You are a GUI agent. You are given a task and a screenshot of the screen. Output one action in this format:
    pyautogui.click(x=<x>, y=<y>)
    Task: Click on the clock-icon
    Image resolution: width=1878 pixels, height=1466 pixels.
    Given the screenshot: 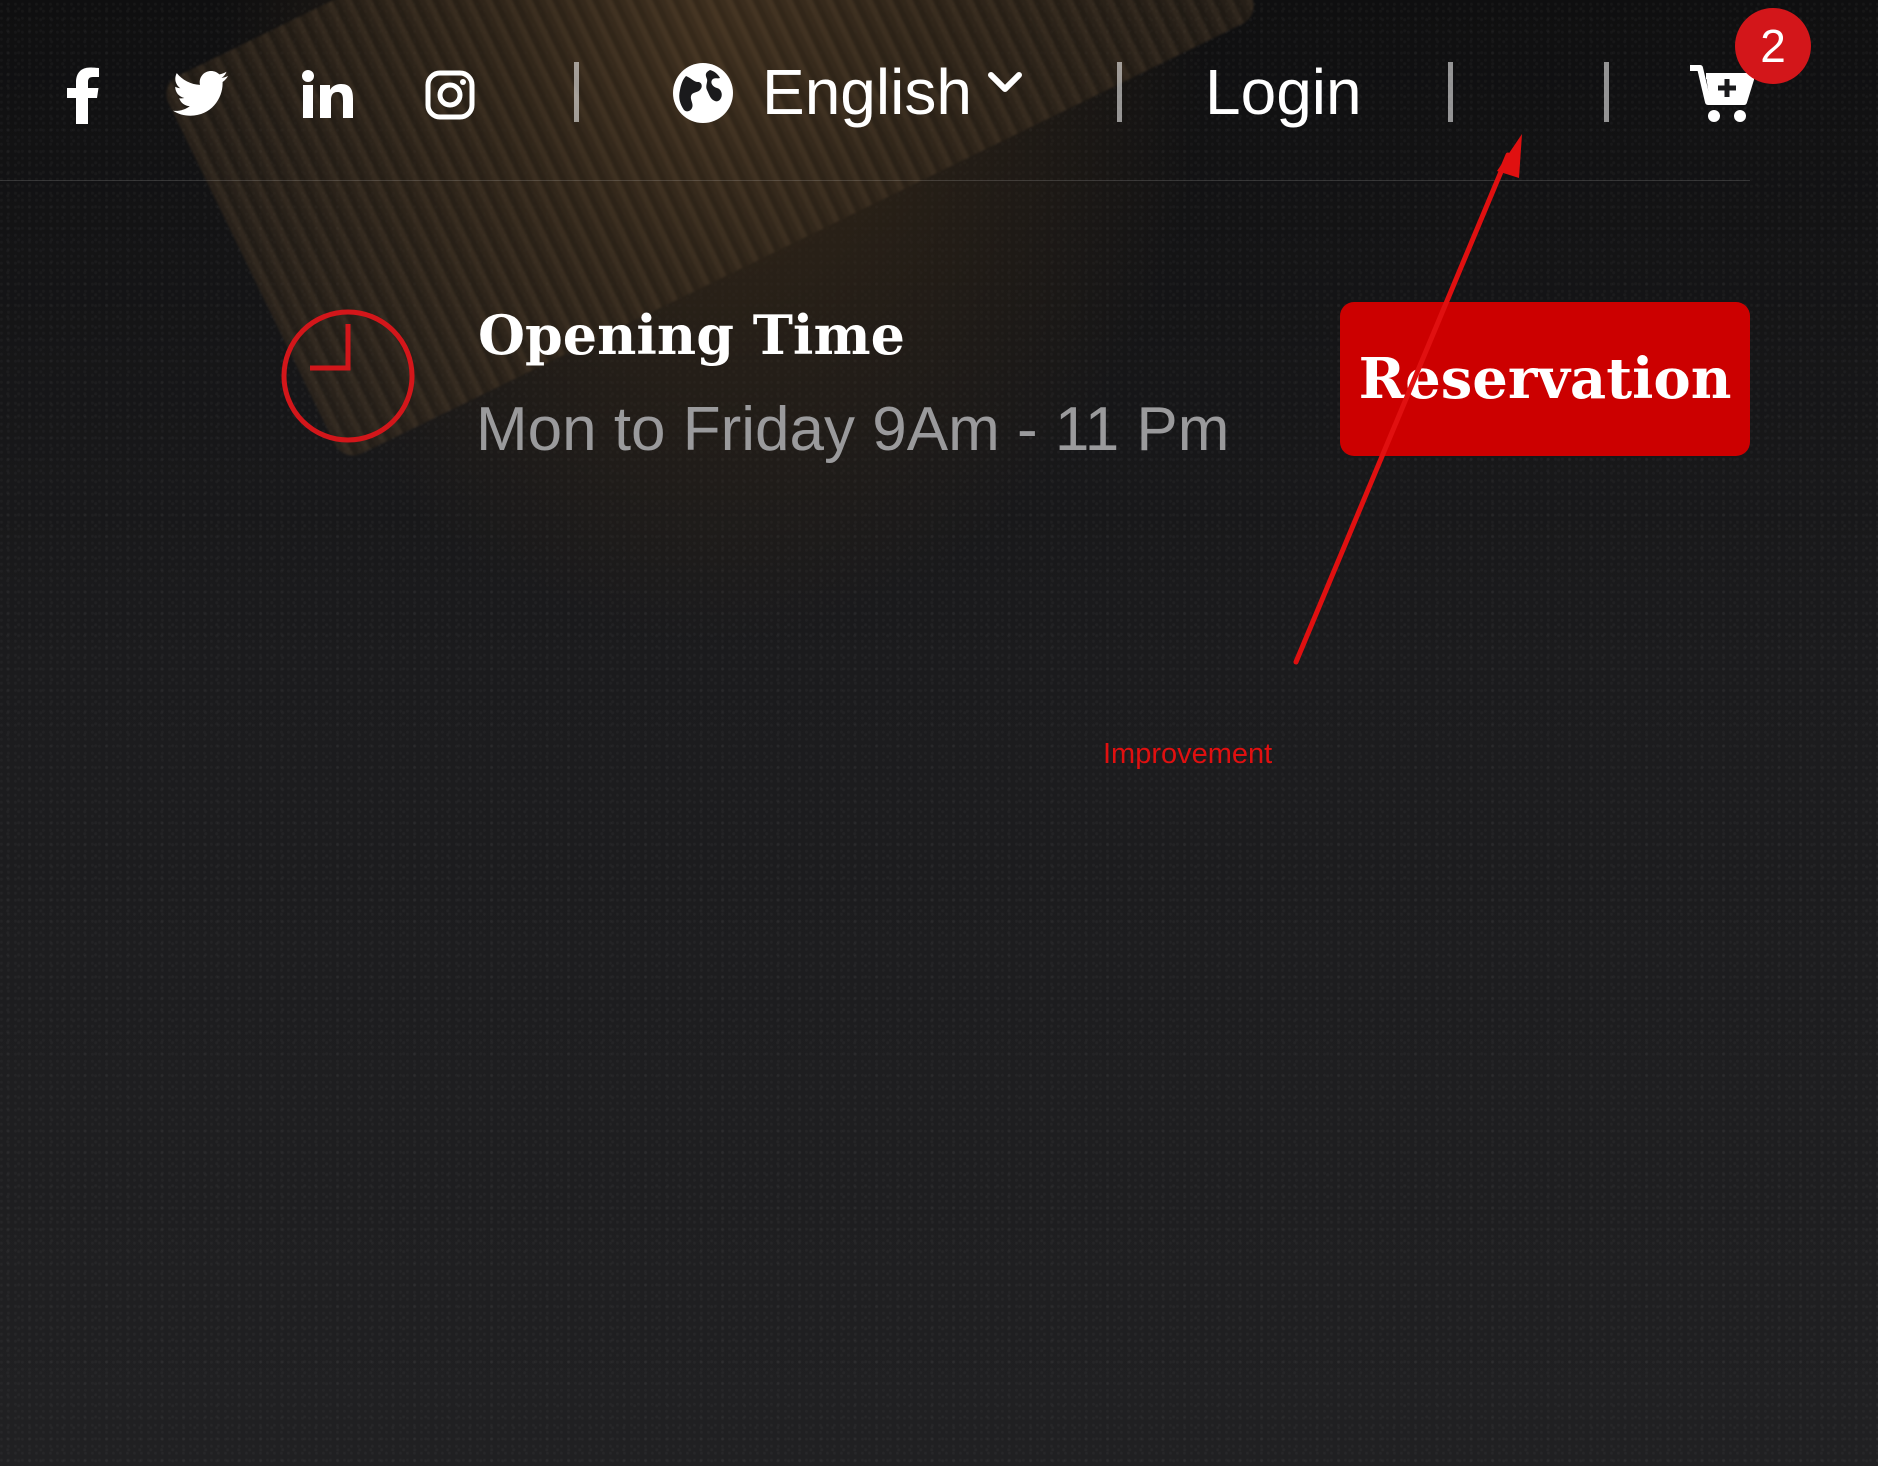 What is the action you would take?
    pyautogui.click(x=348, y=378)
    